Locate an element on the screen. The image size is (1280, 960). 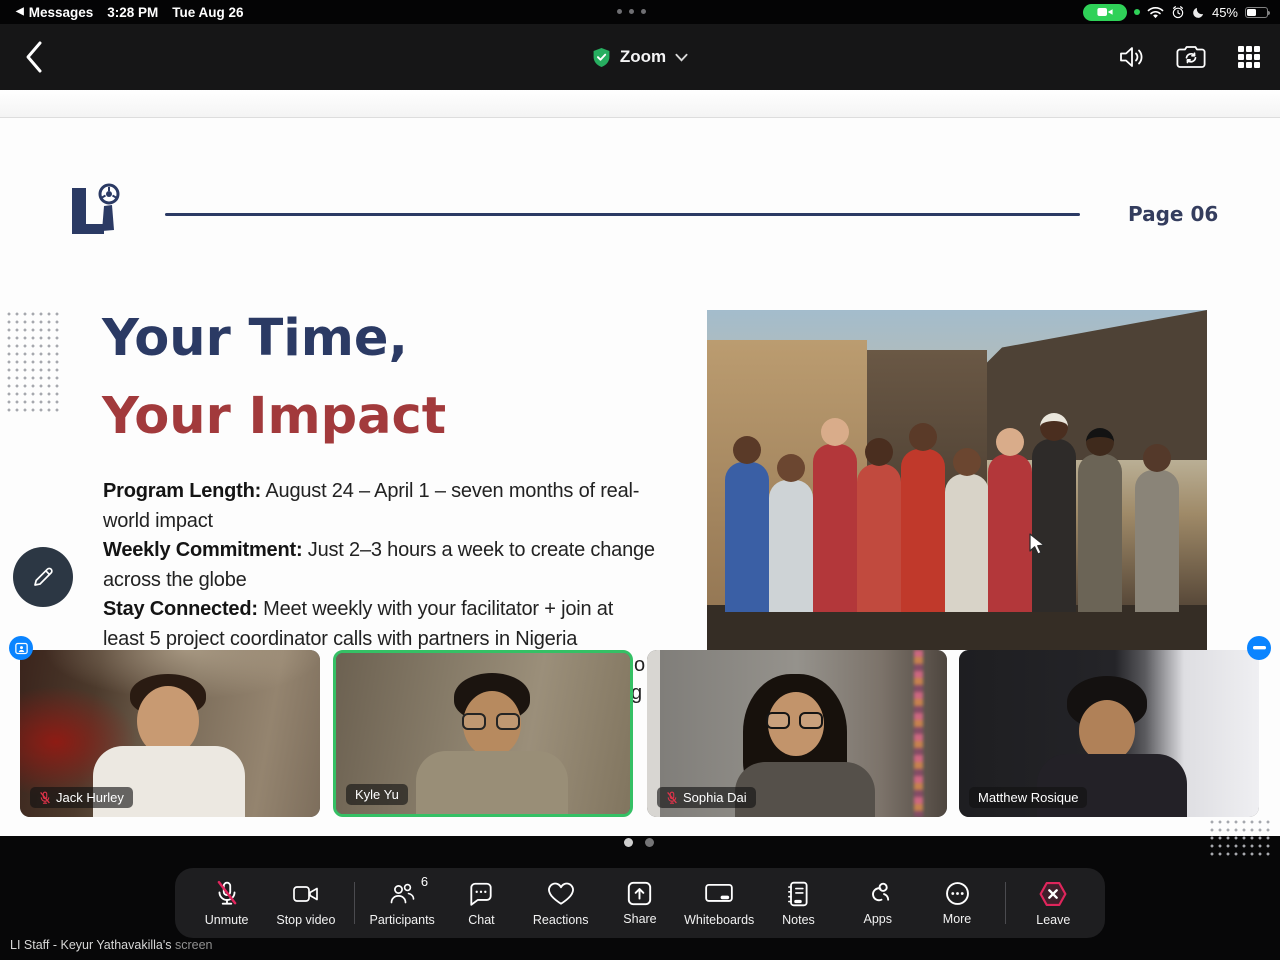
tile-page-indicator is located at coordinates (639, 842).